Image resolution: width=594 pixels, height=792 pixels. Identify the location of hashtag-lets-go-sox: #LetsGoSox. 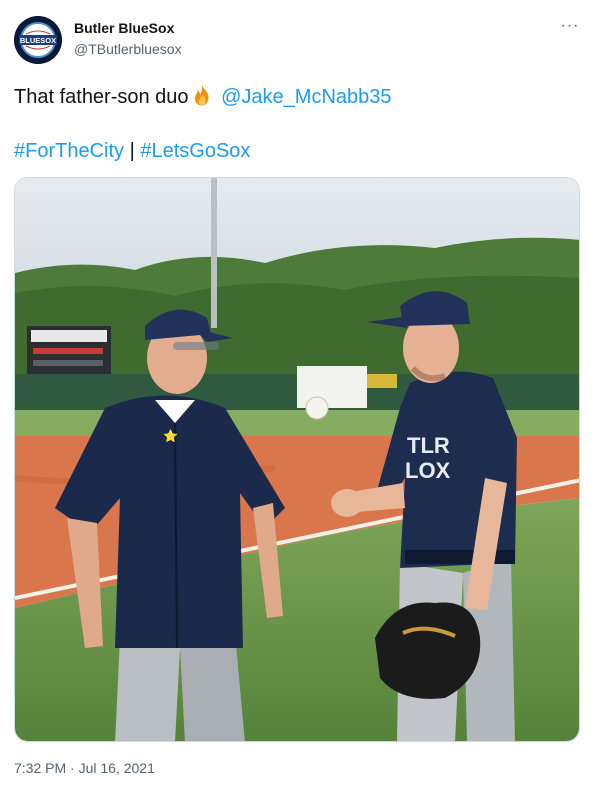
(195, 151).